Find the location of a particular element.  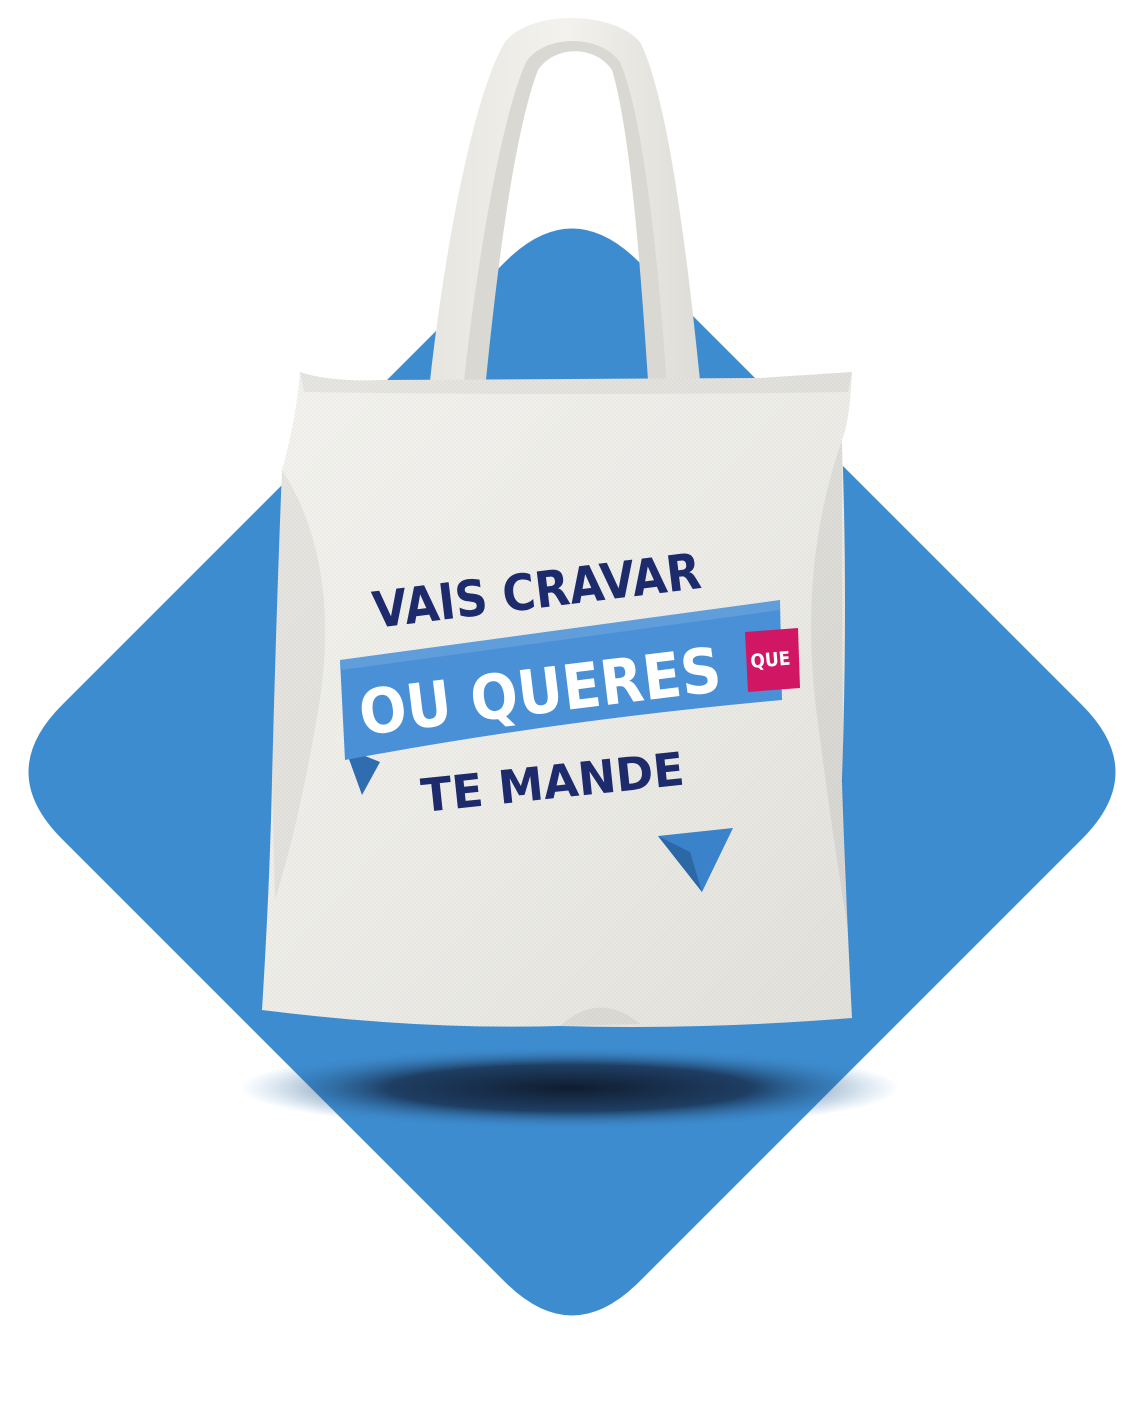

bag-shadow is located at coordinates (570, 1088).